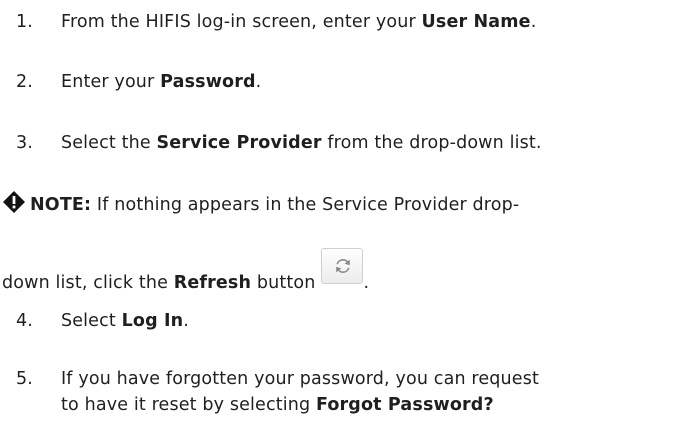  Describe the element at coordinates (208, 82) in the screenshot. I see `bold-term: Password` at that location.